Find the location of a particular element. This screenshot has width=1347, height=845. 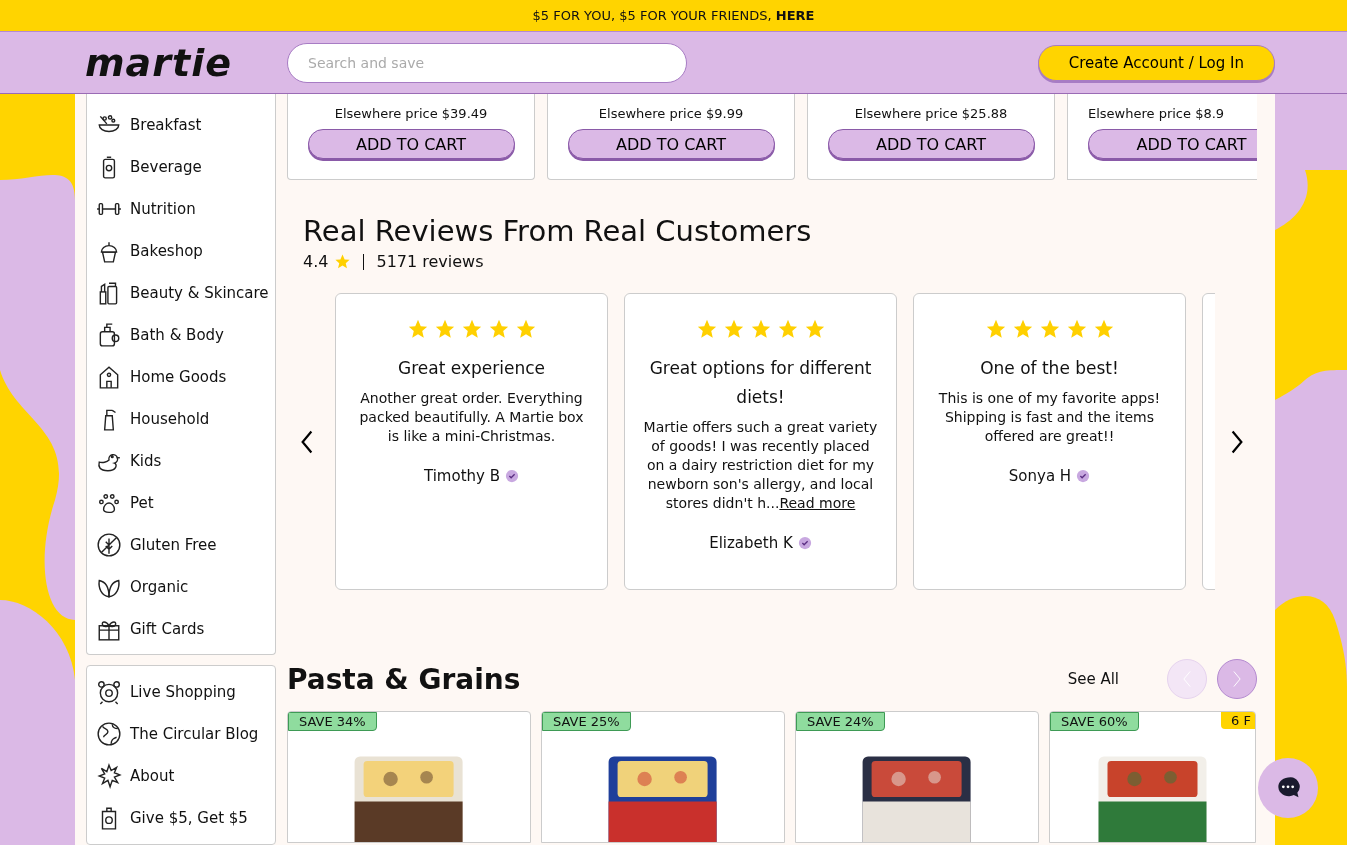

elsewhere-price: Elsewhere price $8.9 is located at coordinates (1156, 113).